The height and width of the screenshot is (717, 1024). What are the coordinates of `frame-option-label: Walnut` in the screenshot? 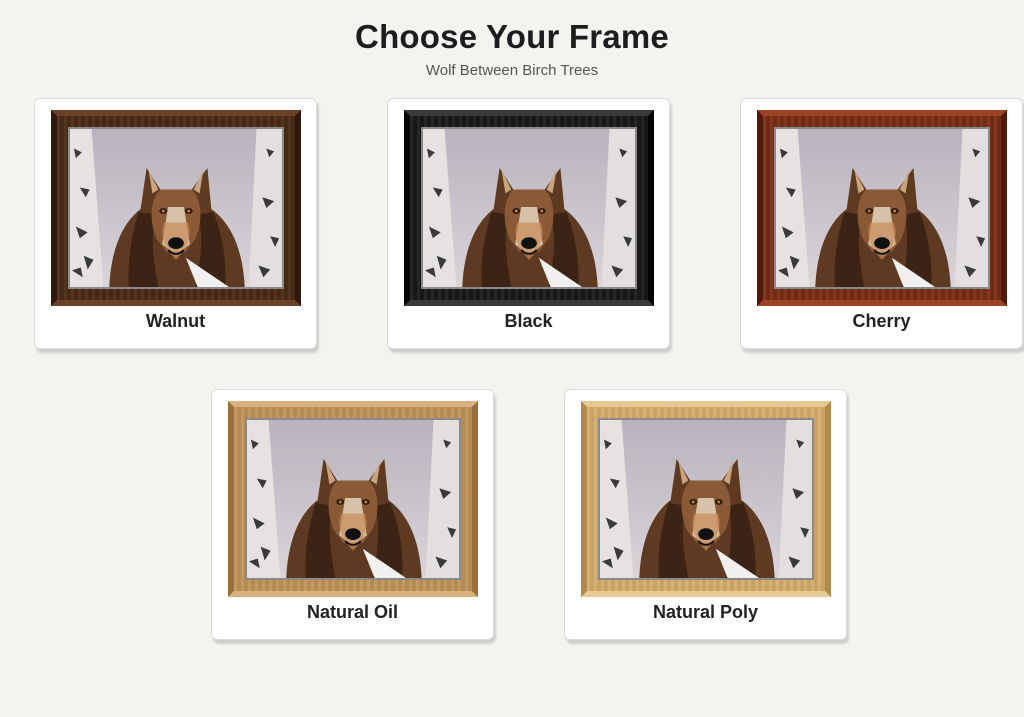 It's located at (175, 321).